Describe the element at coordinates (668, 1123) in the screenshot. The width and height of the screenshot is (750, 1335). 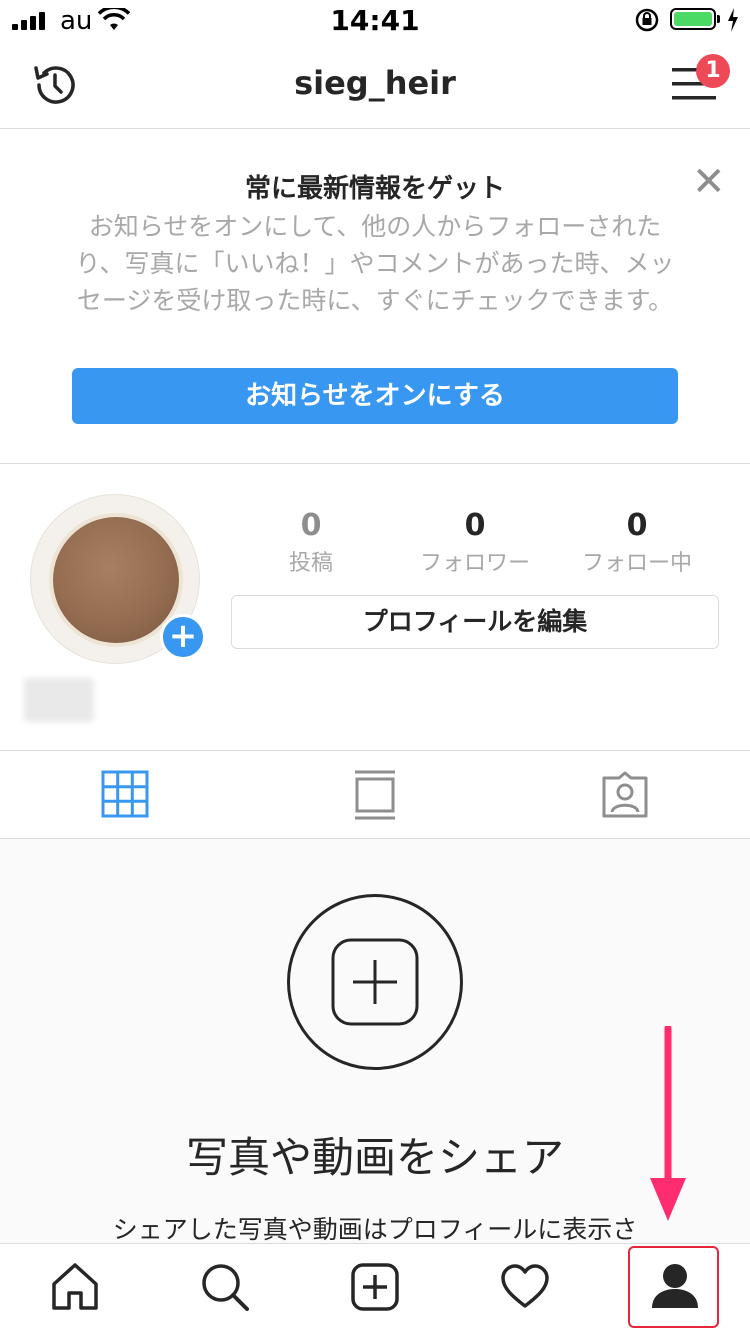
I see `annotation-arrow-icon` at that location.